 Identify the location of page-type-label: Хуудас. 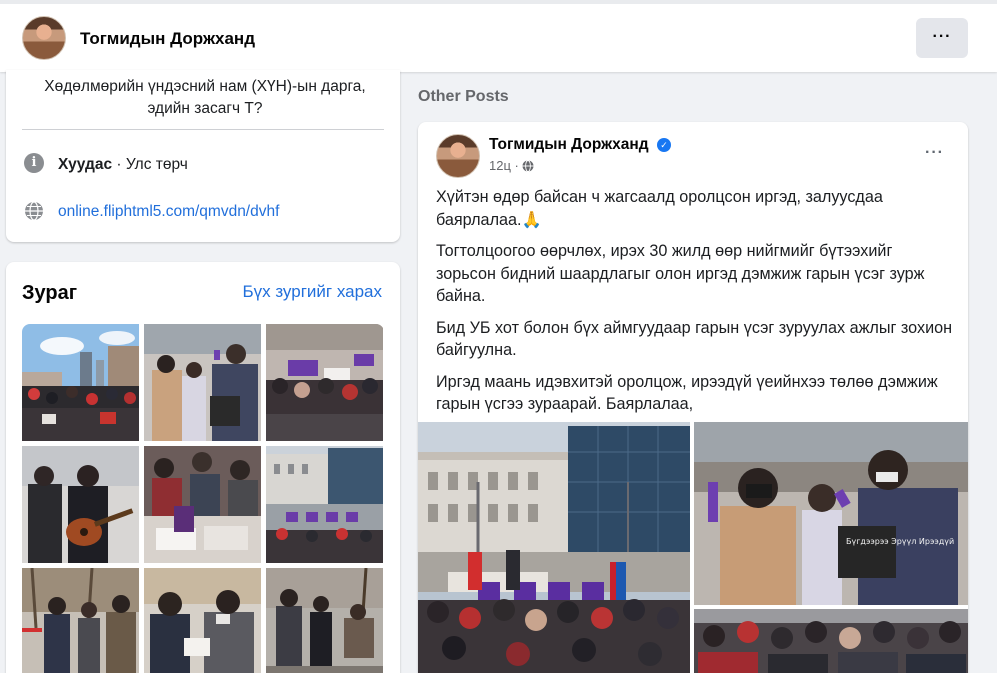
(85, 164).